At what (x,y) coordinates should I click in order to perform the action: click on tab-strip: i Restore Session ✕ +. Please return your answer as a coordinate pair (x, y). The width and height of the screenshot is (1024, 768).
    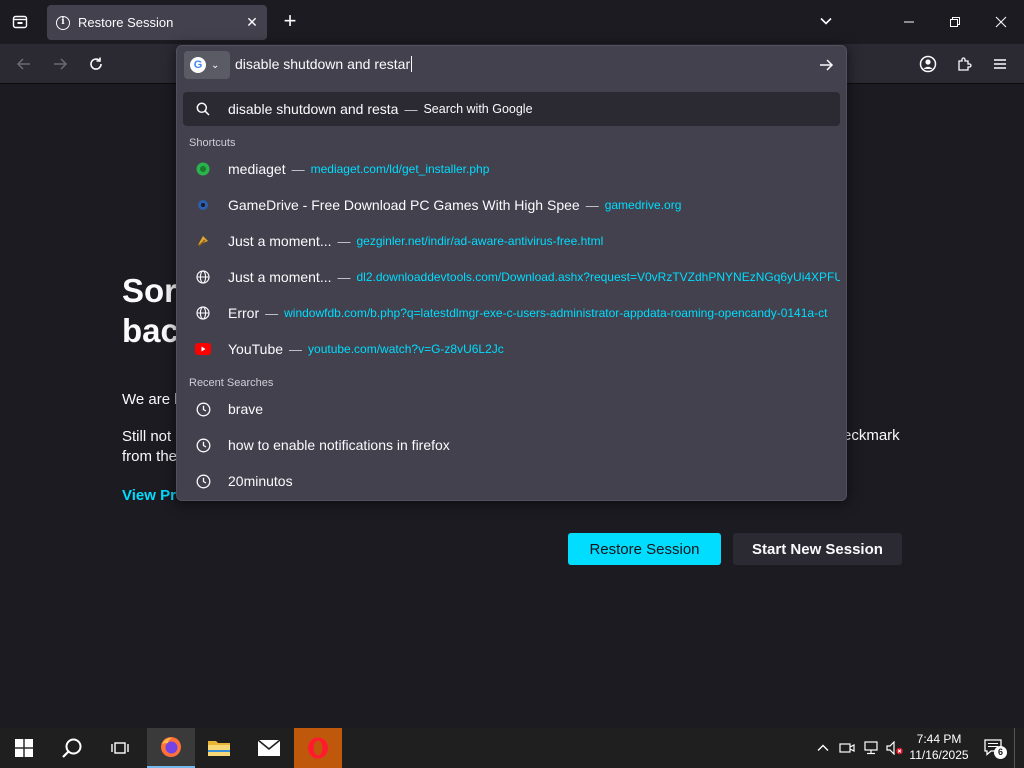
    Looking at the image, I should click on (512, 22).